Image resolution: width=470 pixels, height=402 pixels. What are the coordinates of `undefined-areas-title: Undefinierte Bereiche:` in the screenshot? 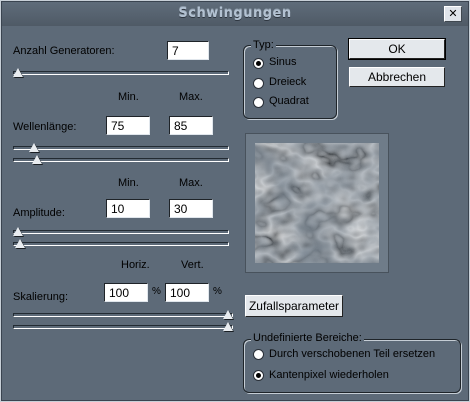 It's located at (307, 338).